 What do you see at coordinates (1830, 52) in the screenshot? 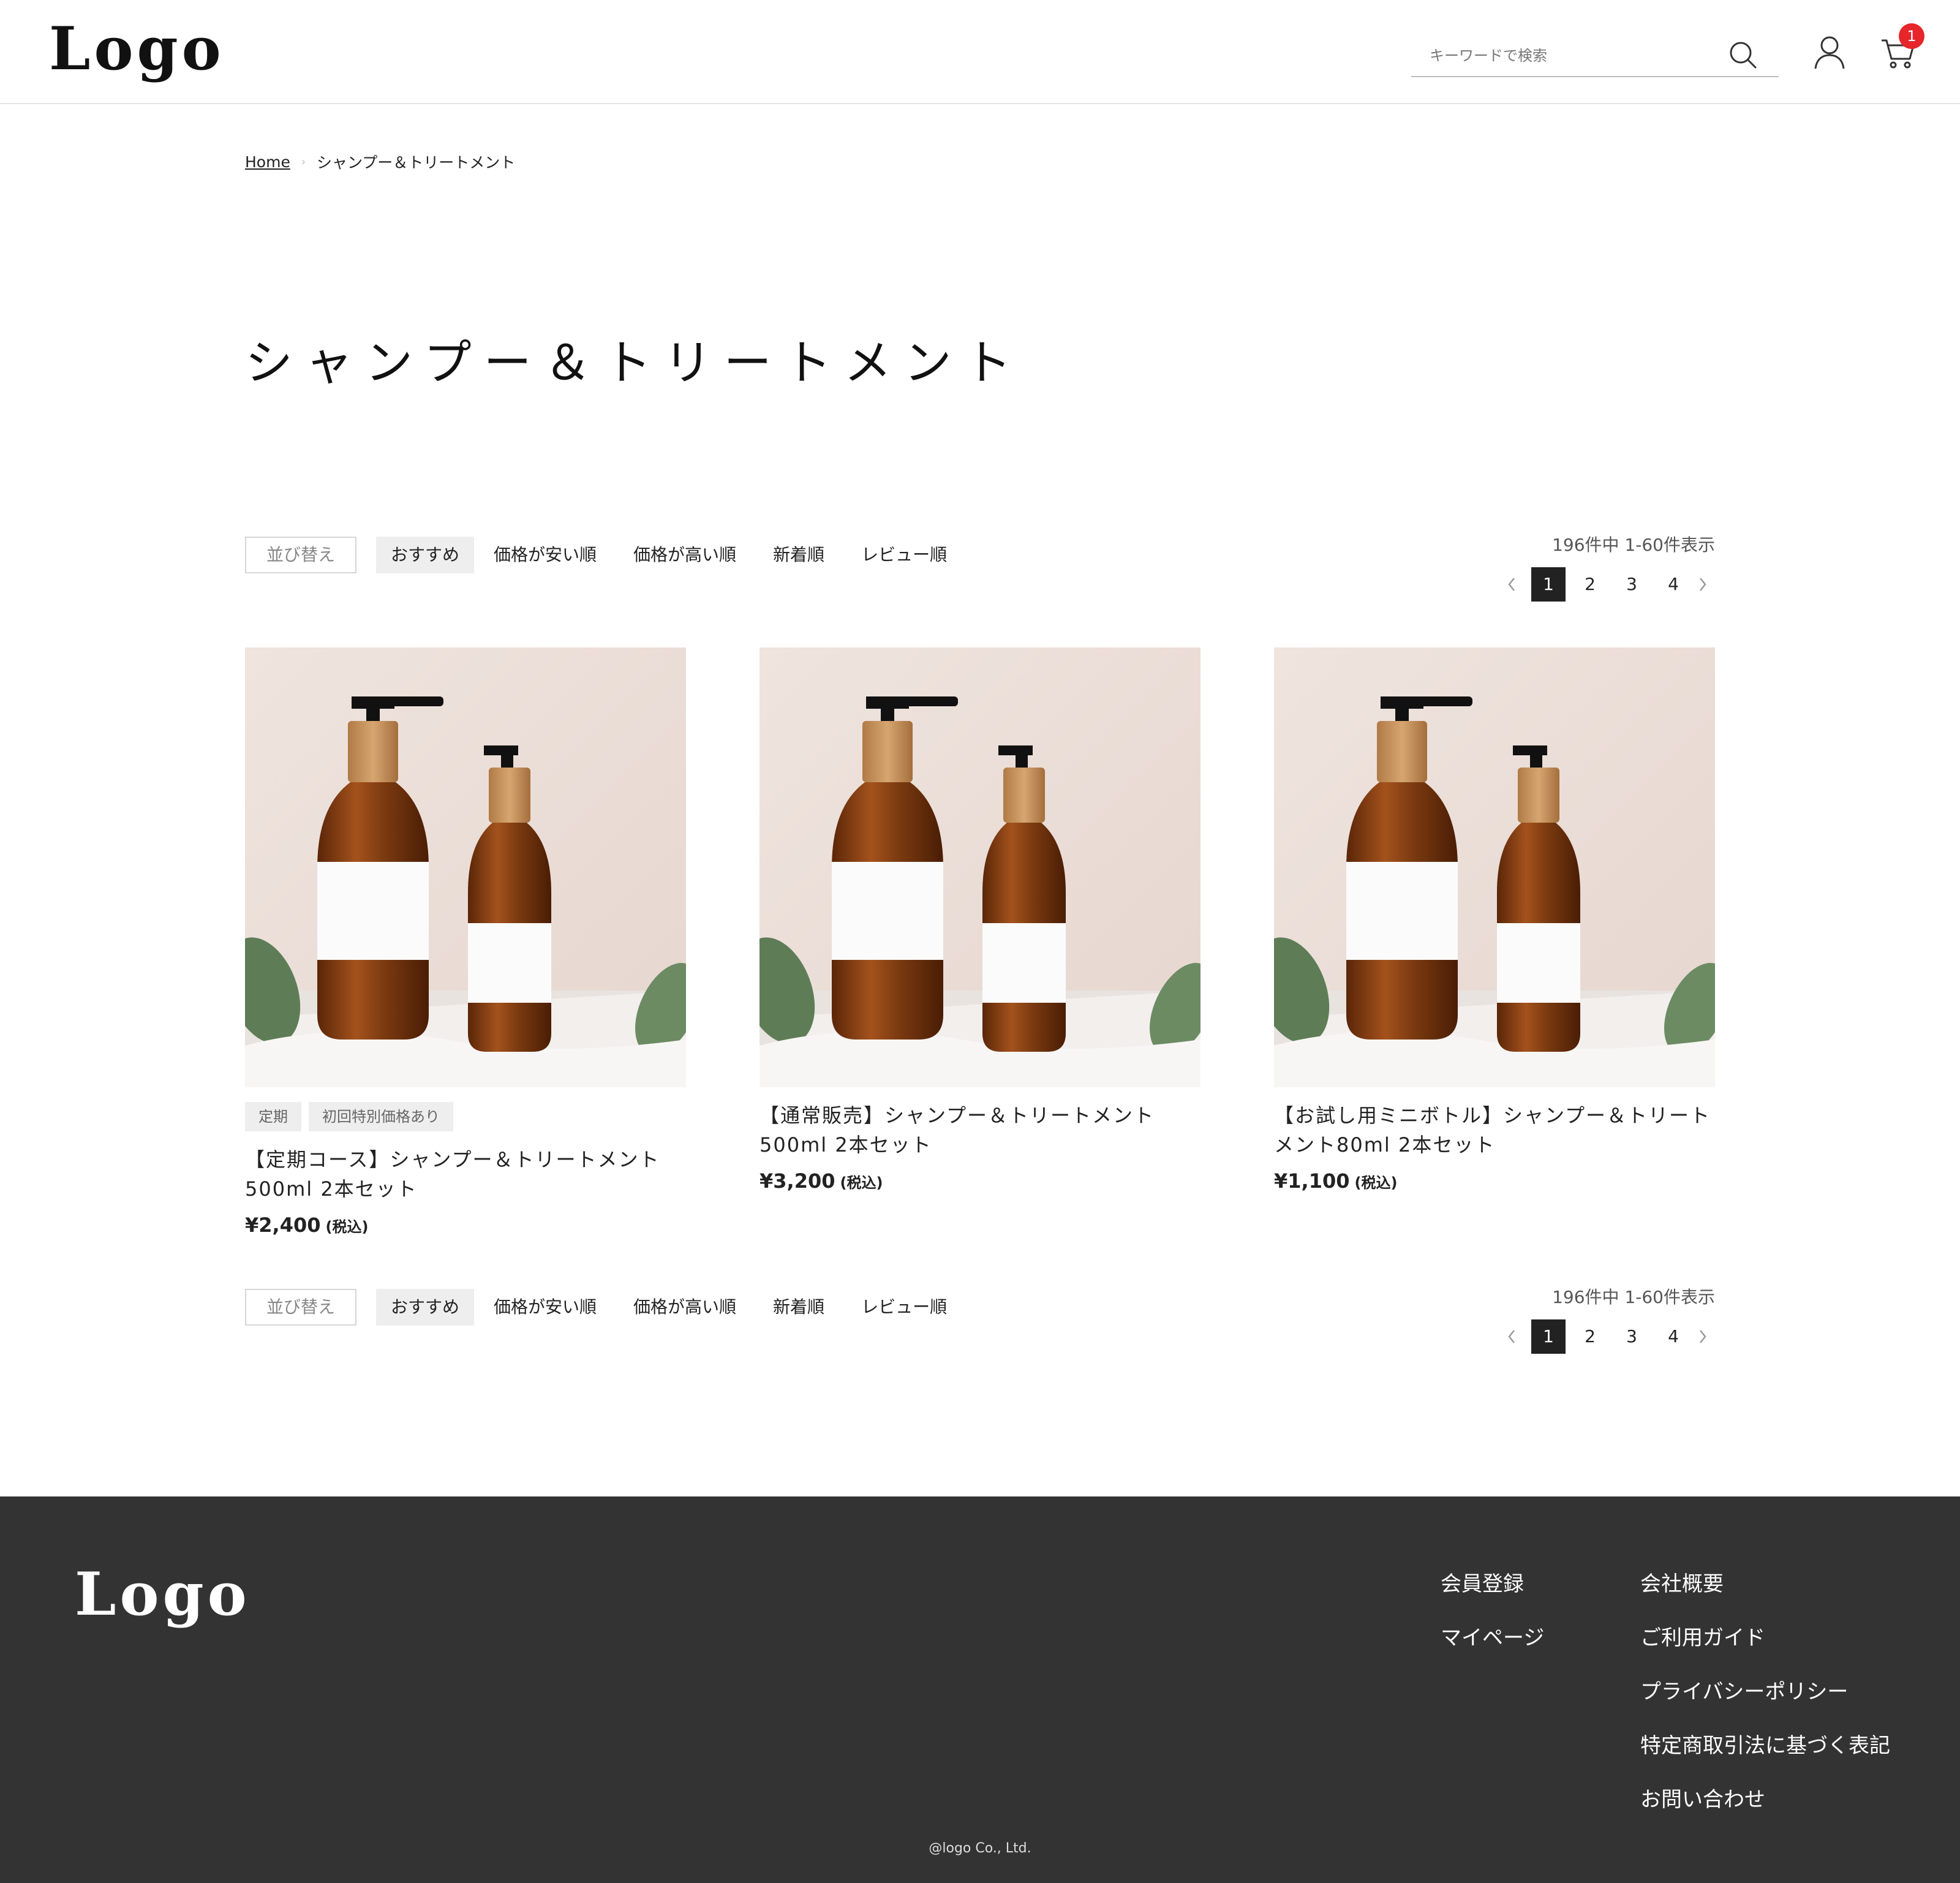
I see `user-icon` at bounding box center [1830, 52].